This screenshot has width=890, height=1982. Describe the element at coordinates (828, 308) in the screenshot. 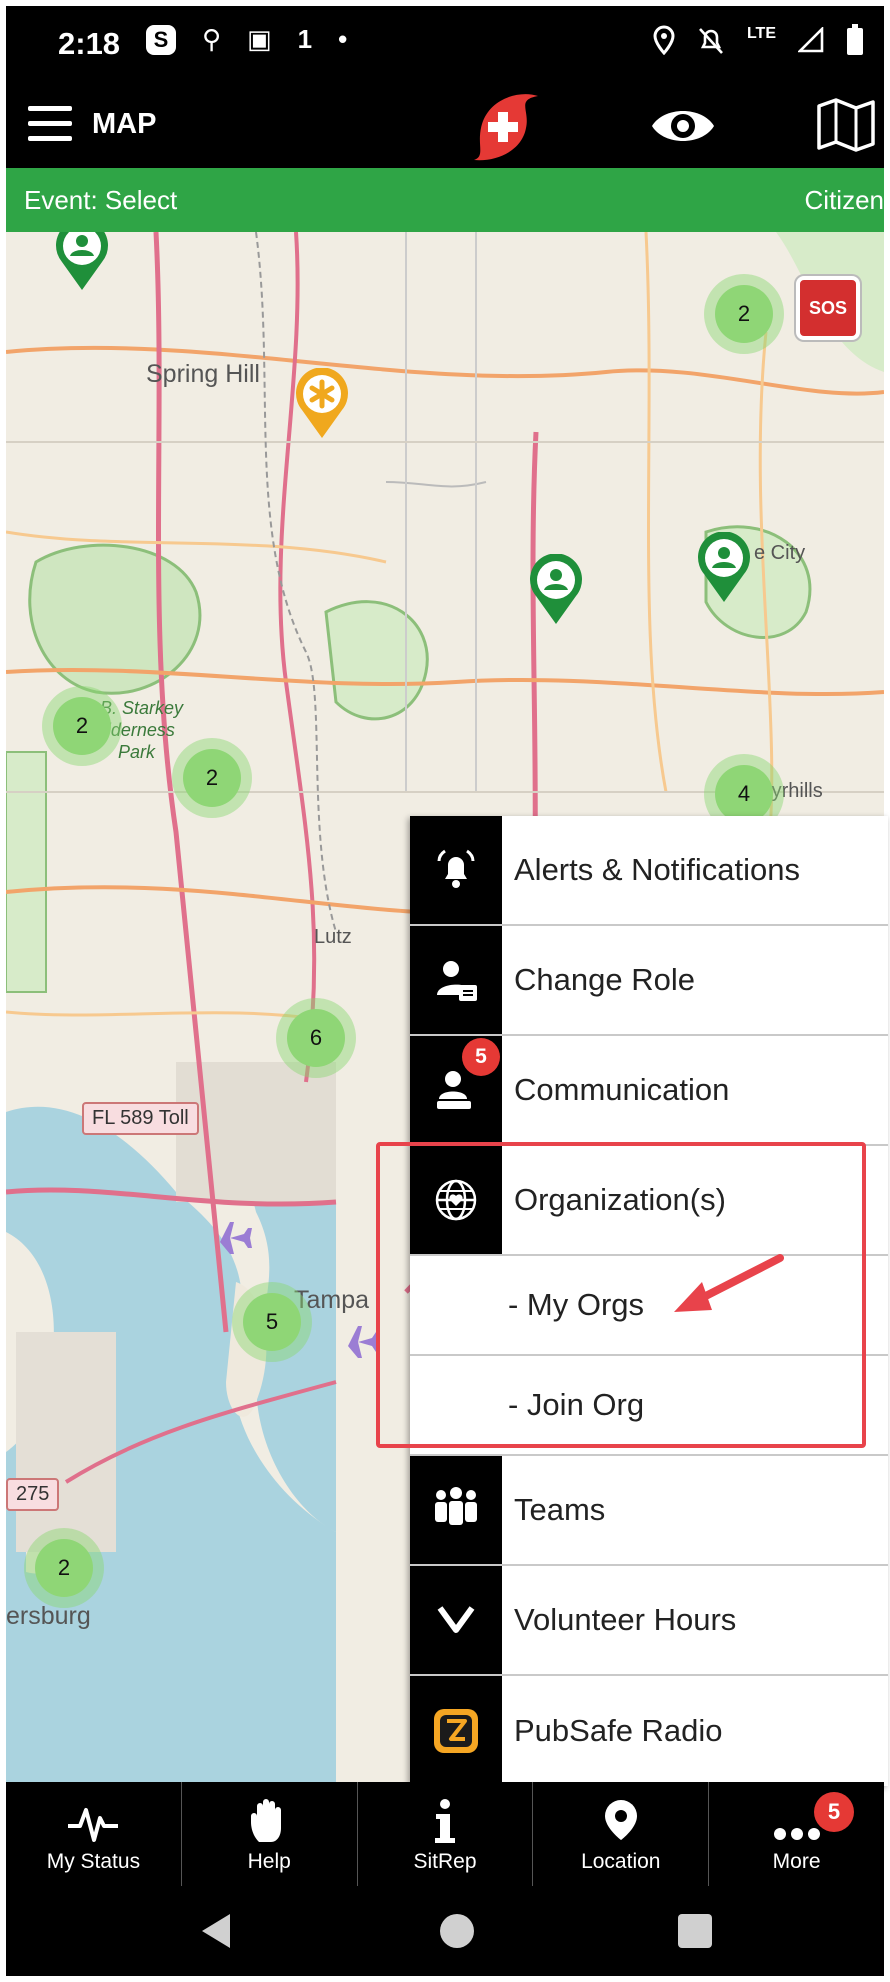

I see `sos-button: SOS` at that location.